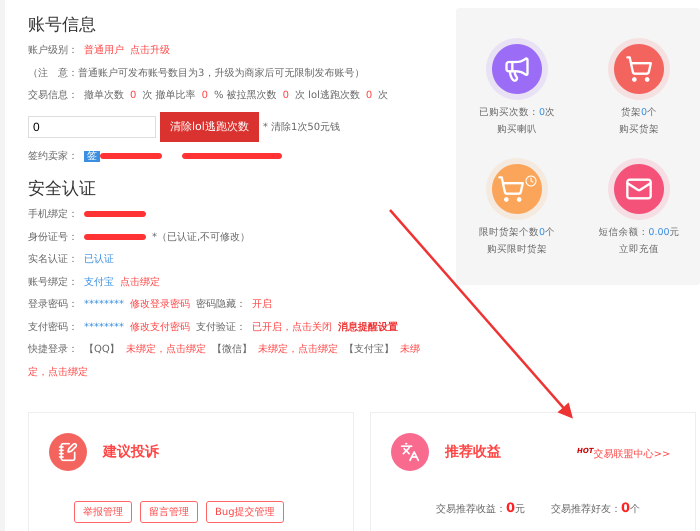  I want to click on info-text: 已开启，点击关闭, so click(292, 327).